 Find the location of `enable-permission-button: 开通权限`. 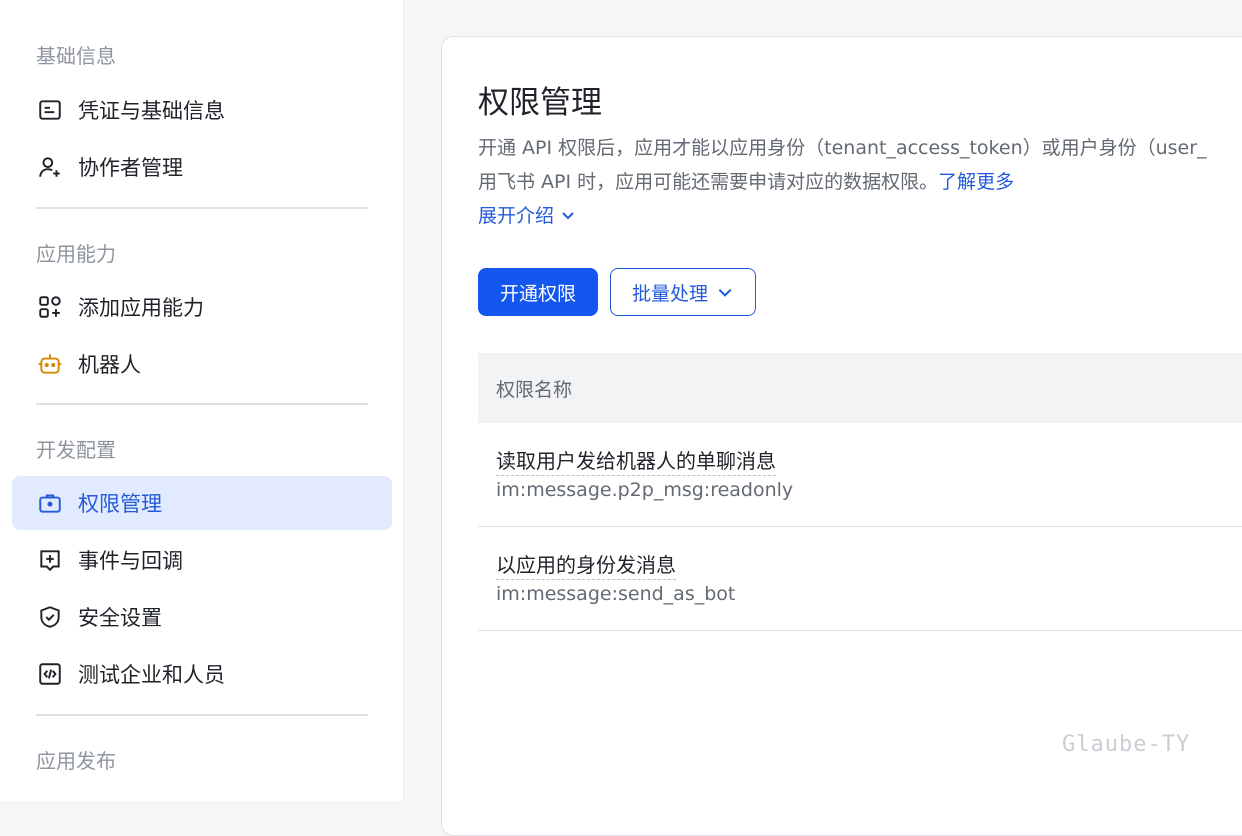

enable-permission-button: 开通权限 is located at coordinates (538, 292).